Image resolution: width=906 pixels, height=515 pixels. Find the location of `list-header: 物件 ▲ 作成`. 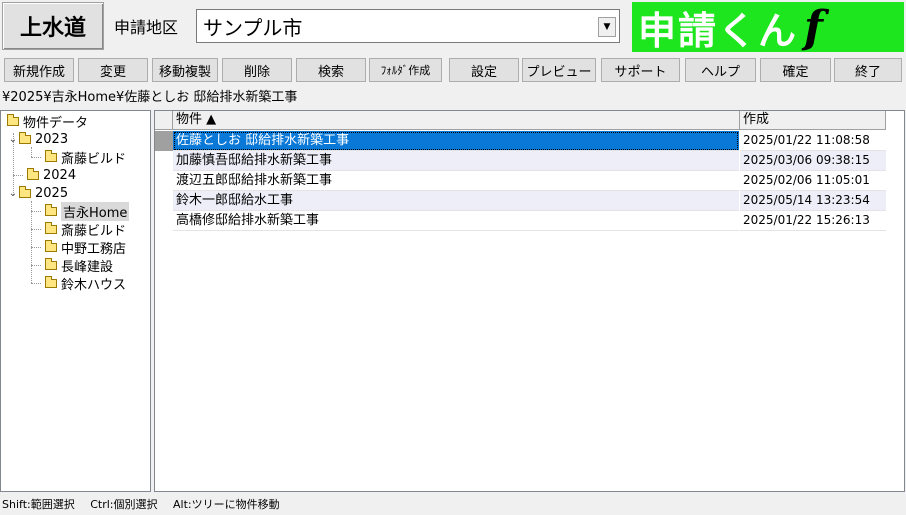

list-header: 物件 ▲ 作成 is located at coordinates (529, 120).